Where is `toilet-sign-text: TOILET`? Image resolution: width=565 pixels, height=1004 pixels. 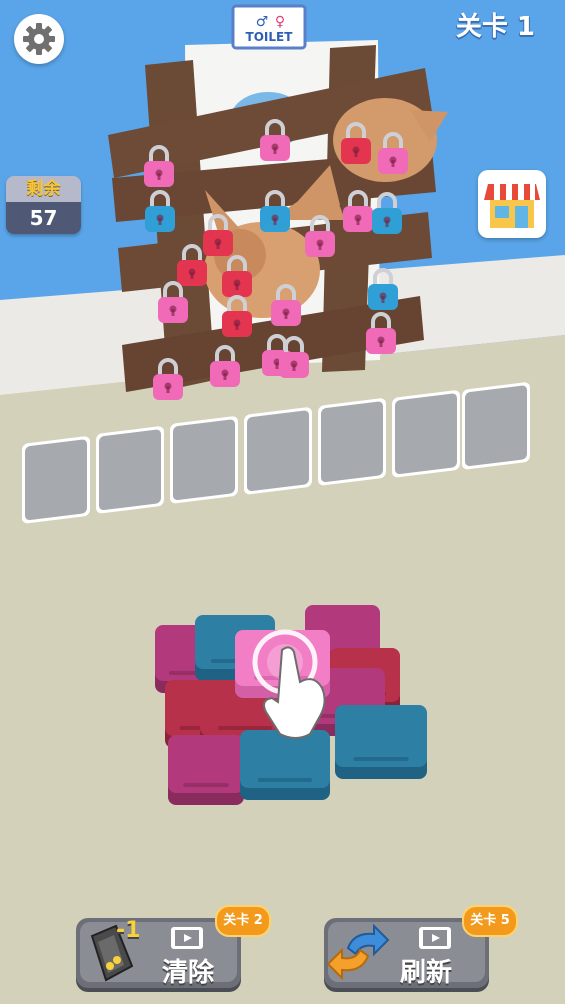 toilet-sign-text: TOILET is located at coordinates (270, 37).